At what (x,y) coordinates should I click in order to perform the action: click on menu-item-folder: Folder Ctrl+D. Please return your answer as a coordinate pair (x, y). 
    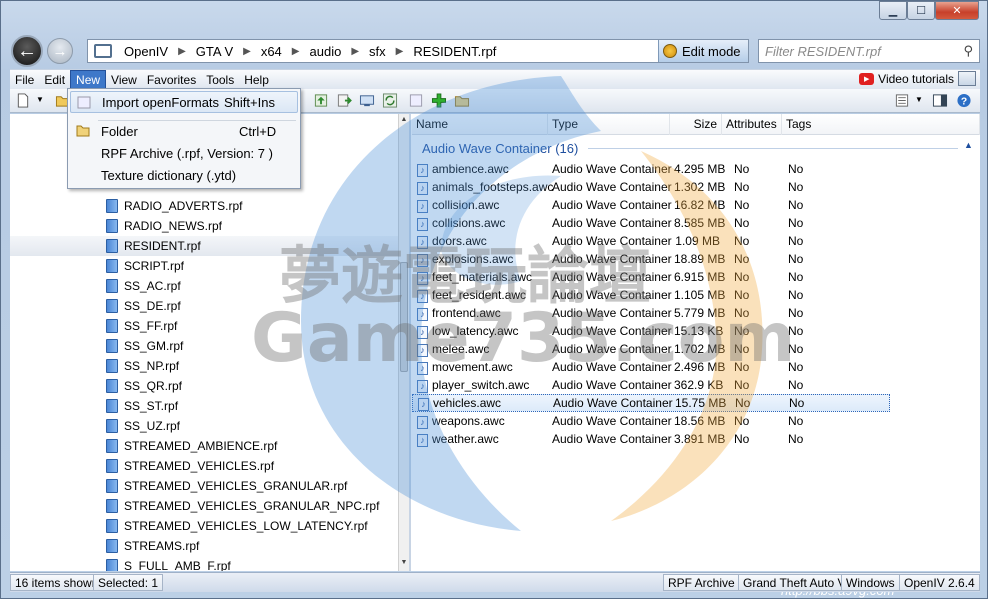
    Looking at the image, I should click on (184, 131).